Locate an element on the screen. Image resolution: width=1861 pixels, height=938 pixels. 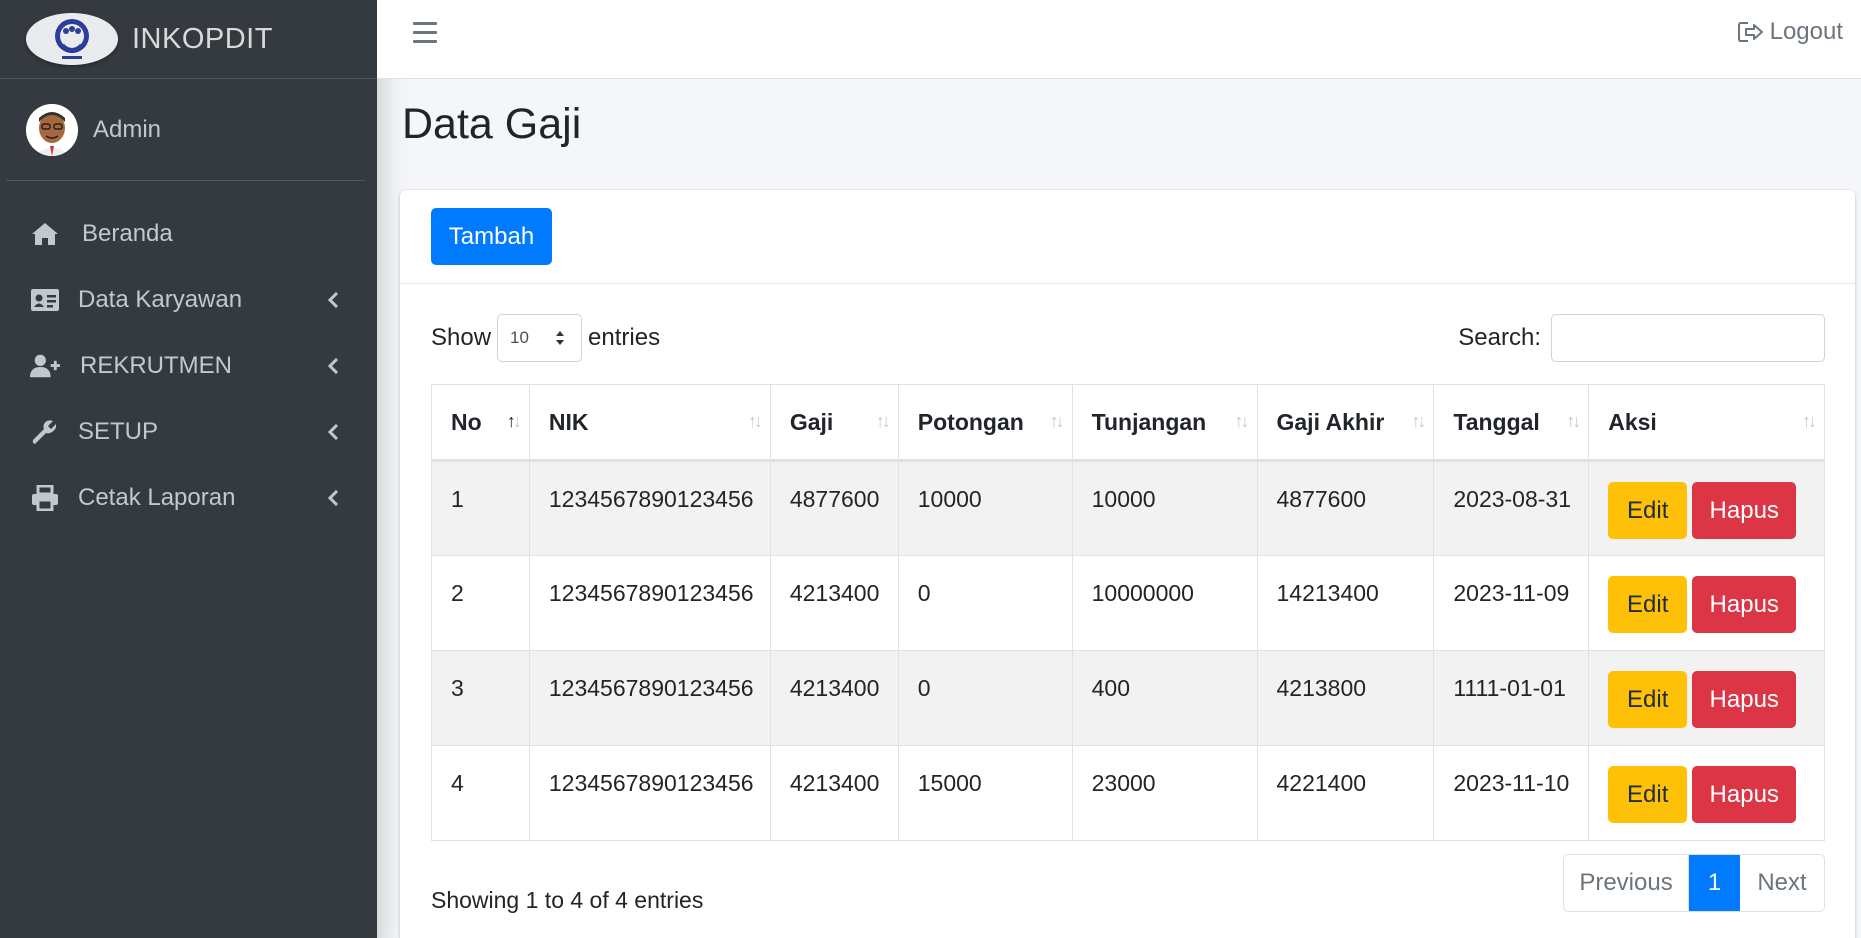
search-label: Search: is located at coordinates (1499, 337).